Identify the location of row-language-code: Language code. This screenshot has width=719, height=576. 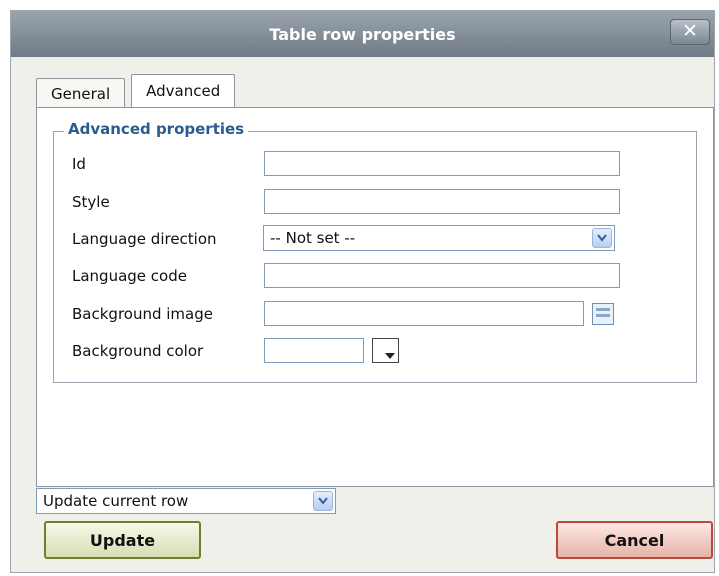
(346, 275).